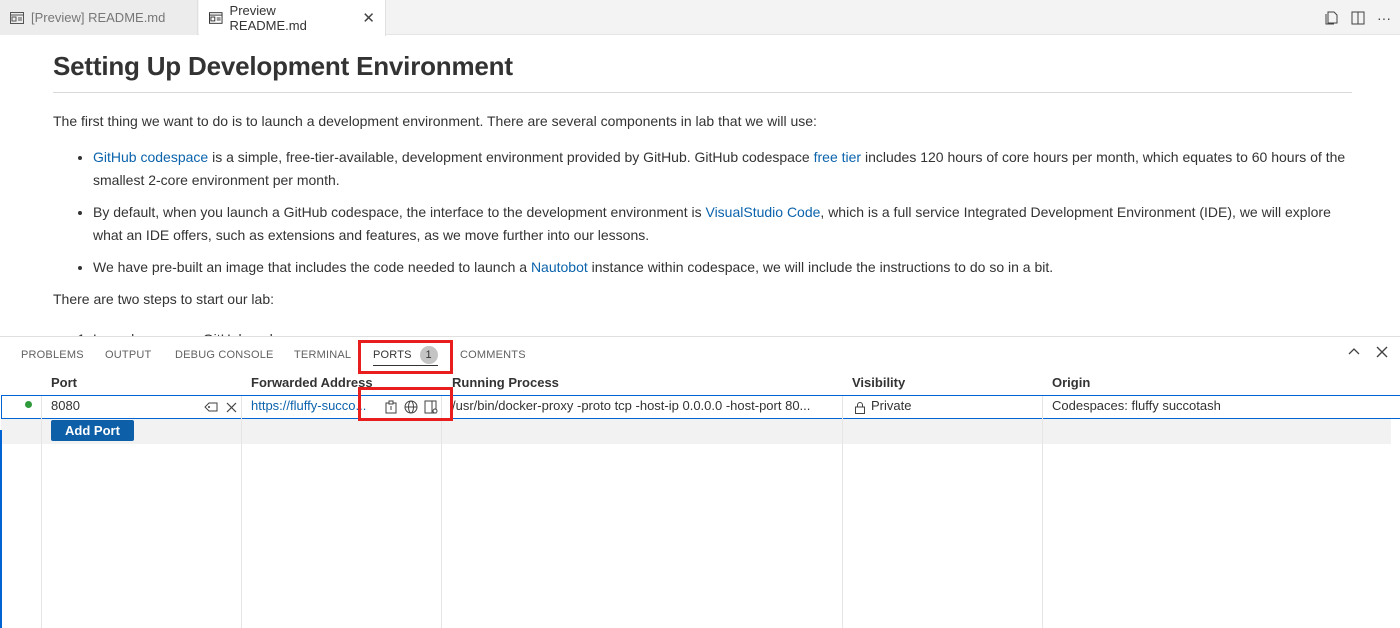  What do you see at coordinates (322, 354) in the screenshot?
I see `tab-terminal: TERMINAL` at bounding box center [322, 354].